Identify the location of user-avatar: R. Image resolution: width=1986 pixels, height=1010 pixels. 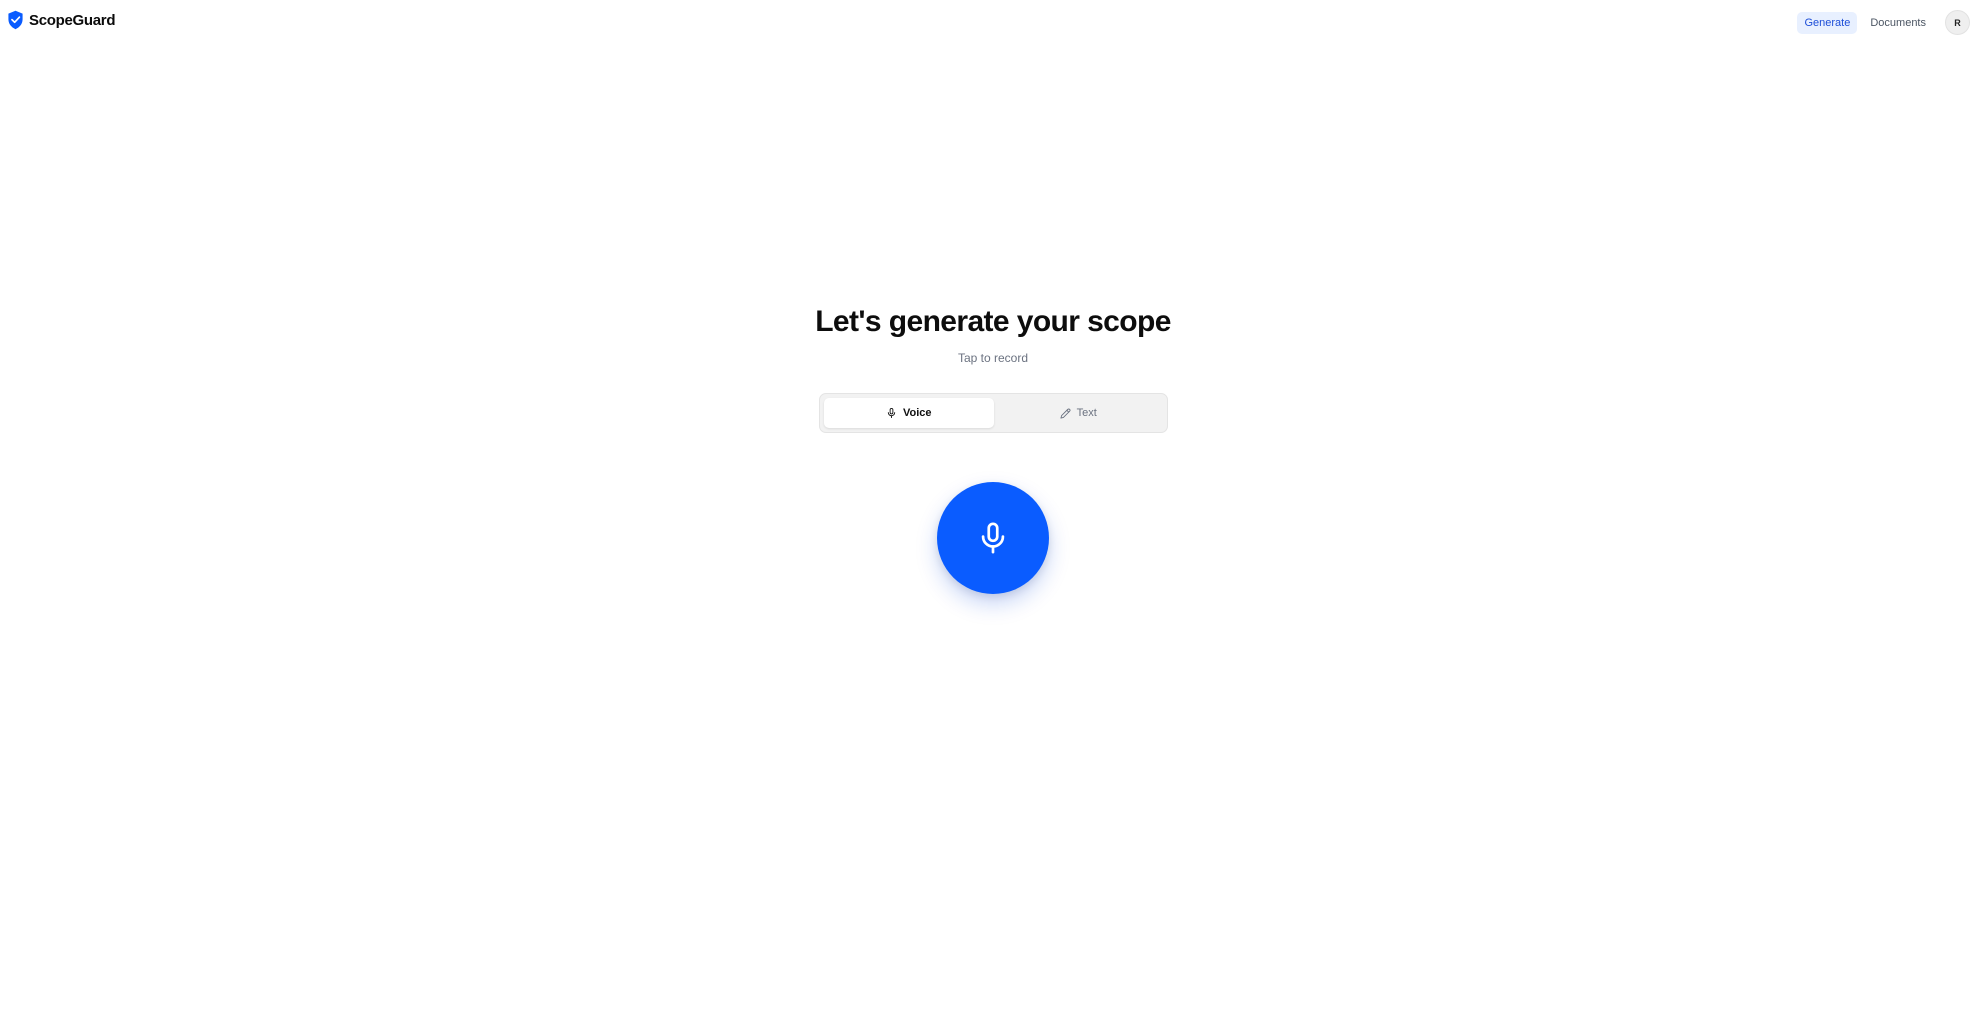
(1957, 22).